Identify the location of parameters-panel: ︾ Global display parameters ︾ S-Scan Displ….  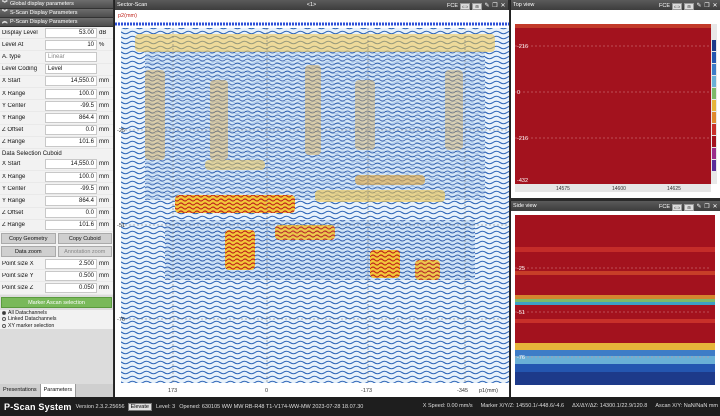
(56, 198).